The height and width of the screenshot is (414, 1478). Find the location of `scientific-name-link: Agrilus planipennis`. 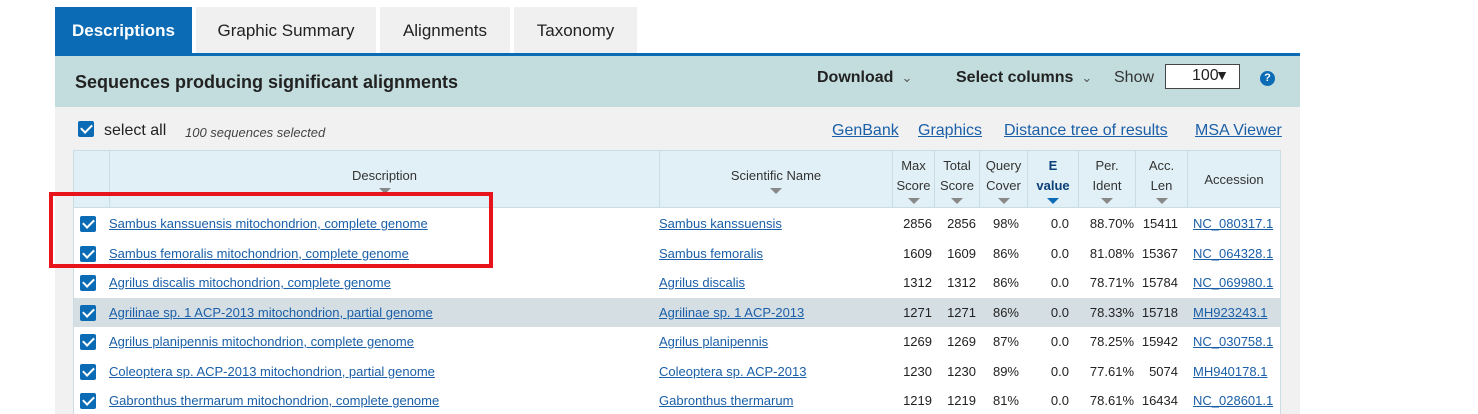

scientific-name-link: Agrilus planipennis is located at coordinates (713, 342).